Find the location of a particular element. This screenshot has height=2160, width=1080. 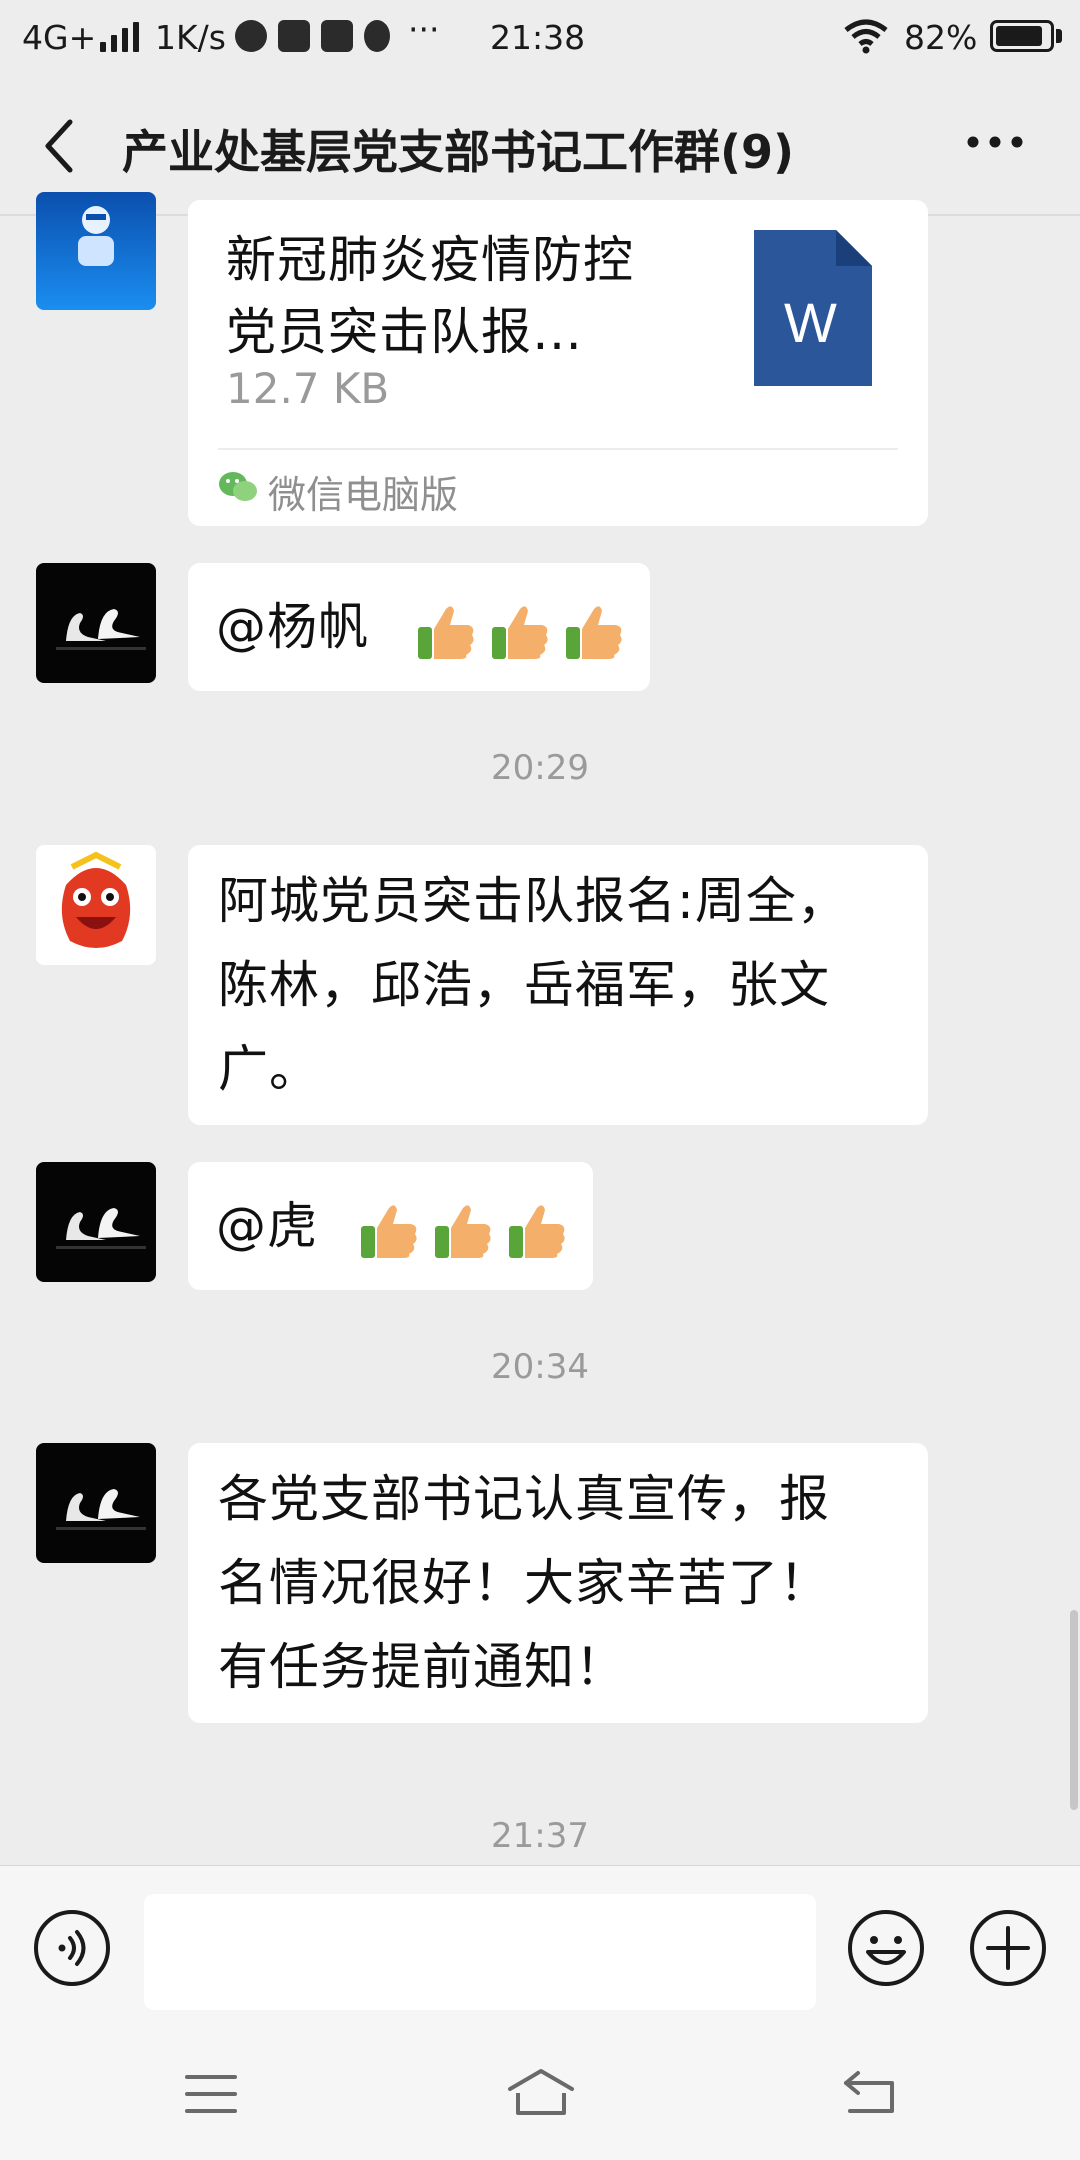

text-message-bubble: @虎 is located at coordinates (390, 1226).